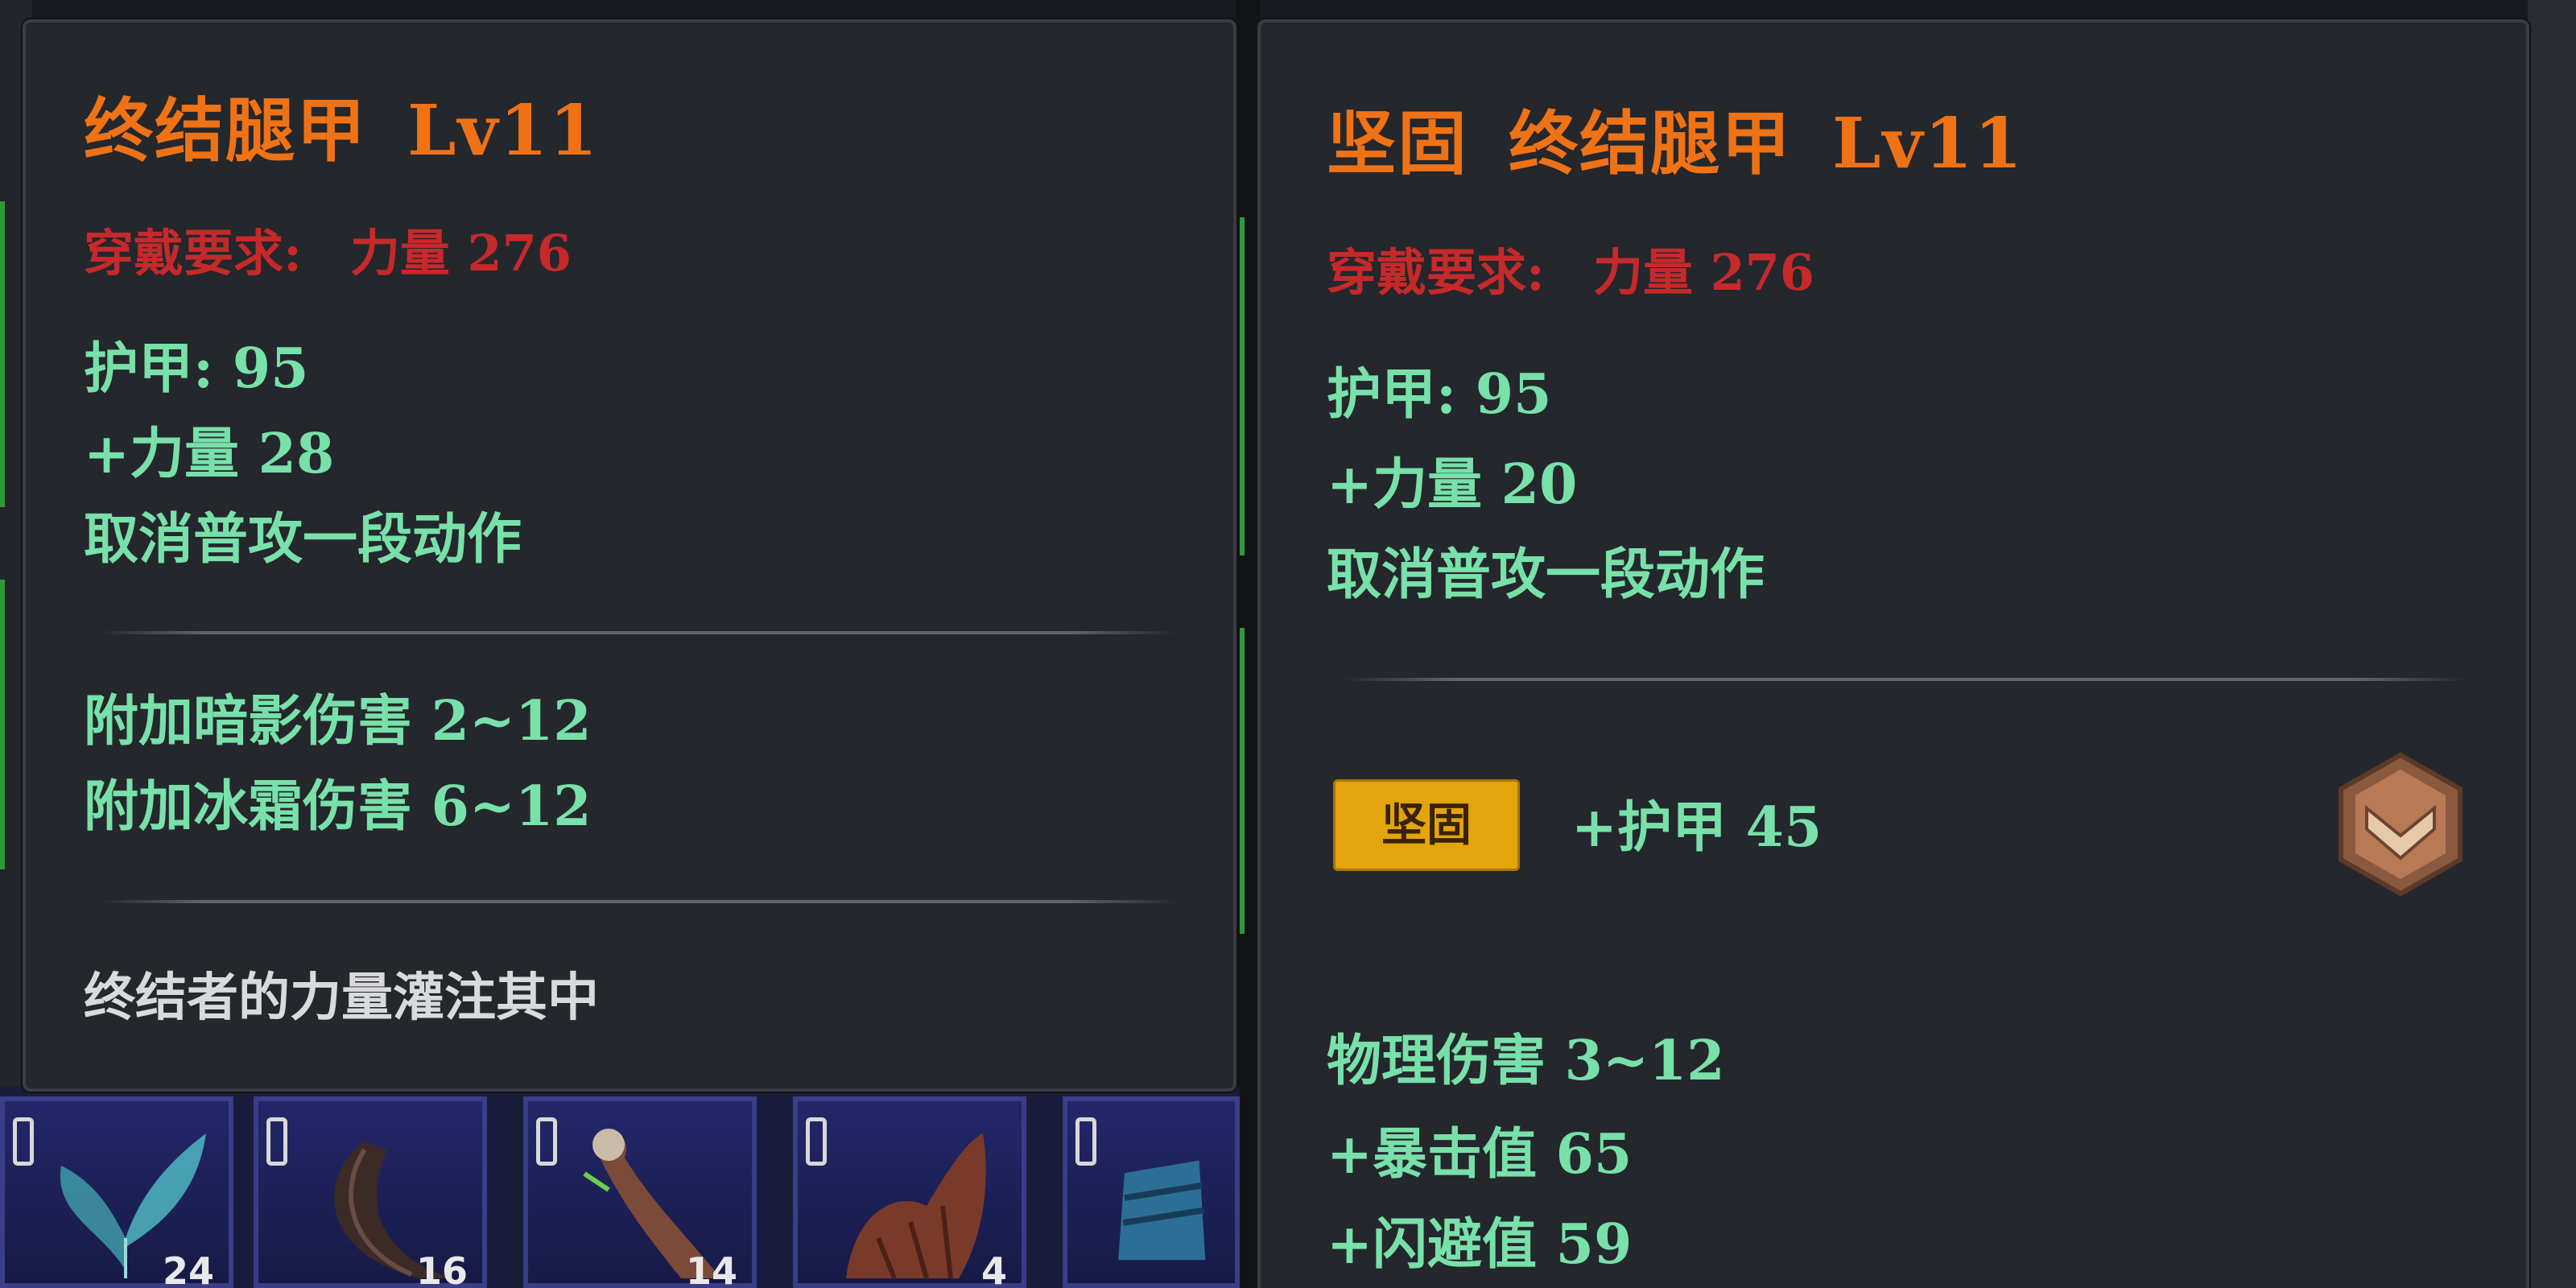 Image resolution: width=2576 pixels, height=1288 pixels. What do you see at coordinates (2400, 824) in the screenshot?
I see `chevron-rank-icon` at bounding box center [2400, 824].